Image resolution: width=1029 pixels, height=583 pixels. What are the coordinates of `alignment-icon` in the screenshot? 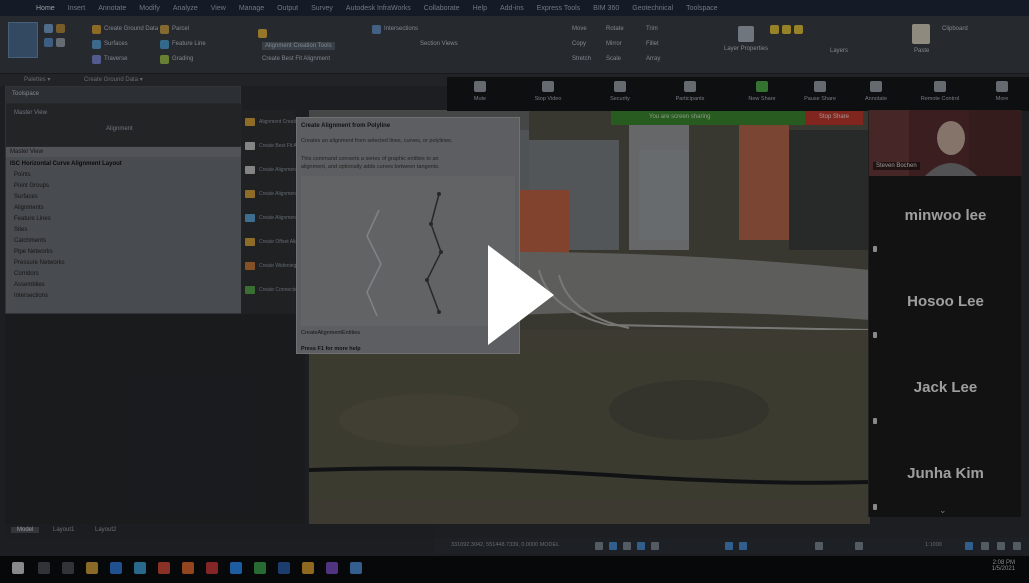 It's located at (262, 33).